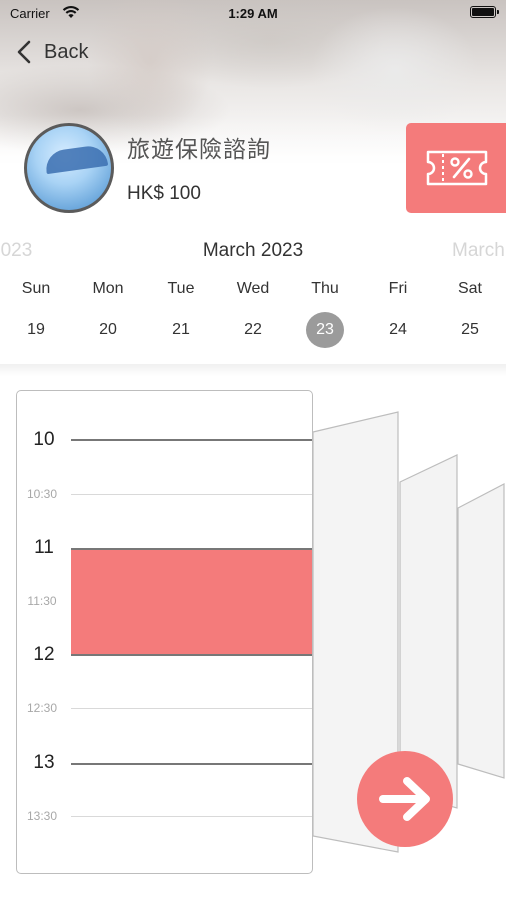 The width and height of the screenshot is (506, 900). I want to click on half-hour-label: 10:30, so click(42, 494).